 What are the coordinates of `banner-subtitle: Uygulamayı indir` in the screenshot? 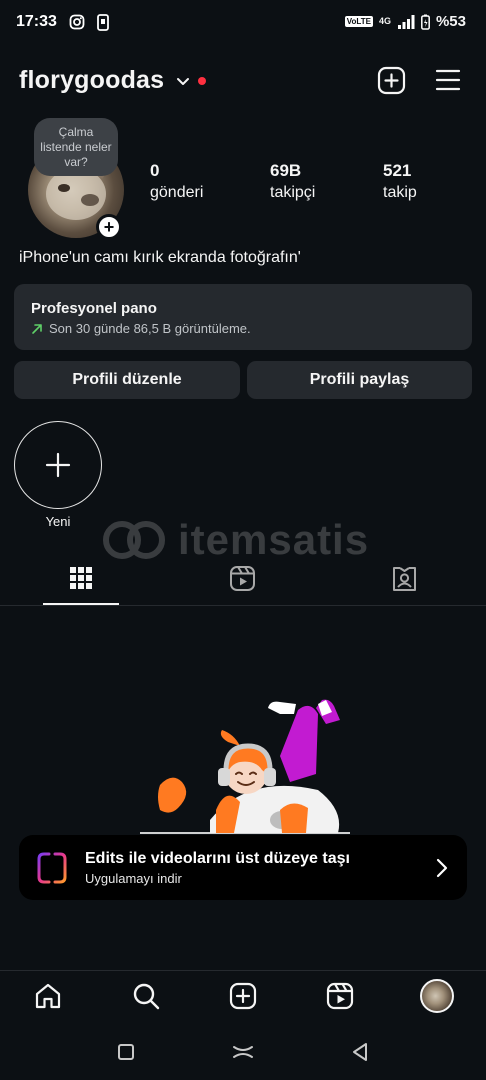 It's located at (133, 878).